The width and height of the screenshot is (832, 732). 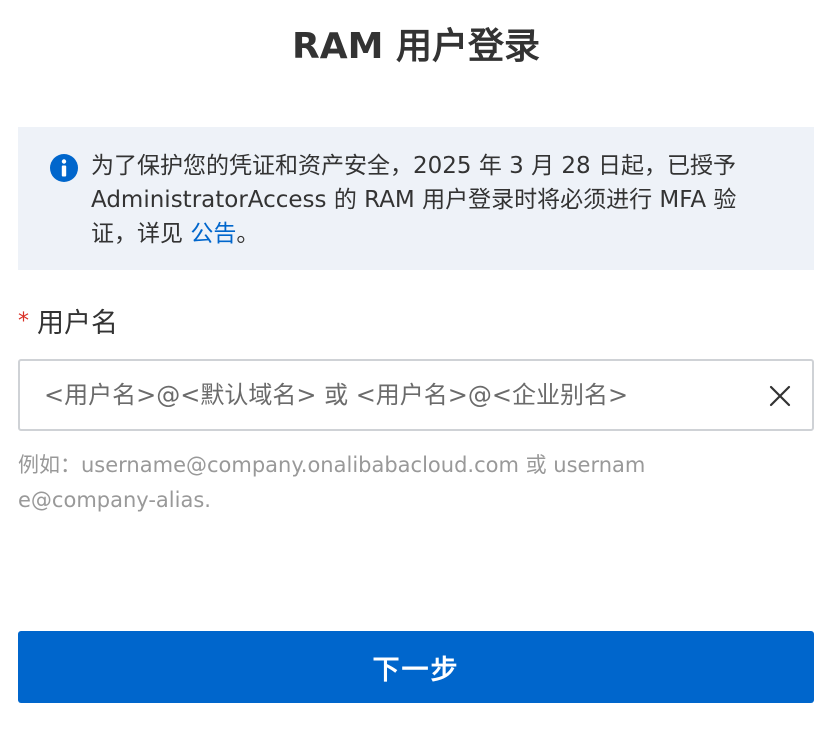 I want to click on announcement-link: 公告, so click(x=213, y=234).